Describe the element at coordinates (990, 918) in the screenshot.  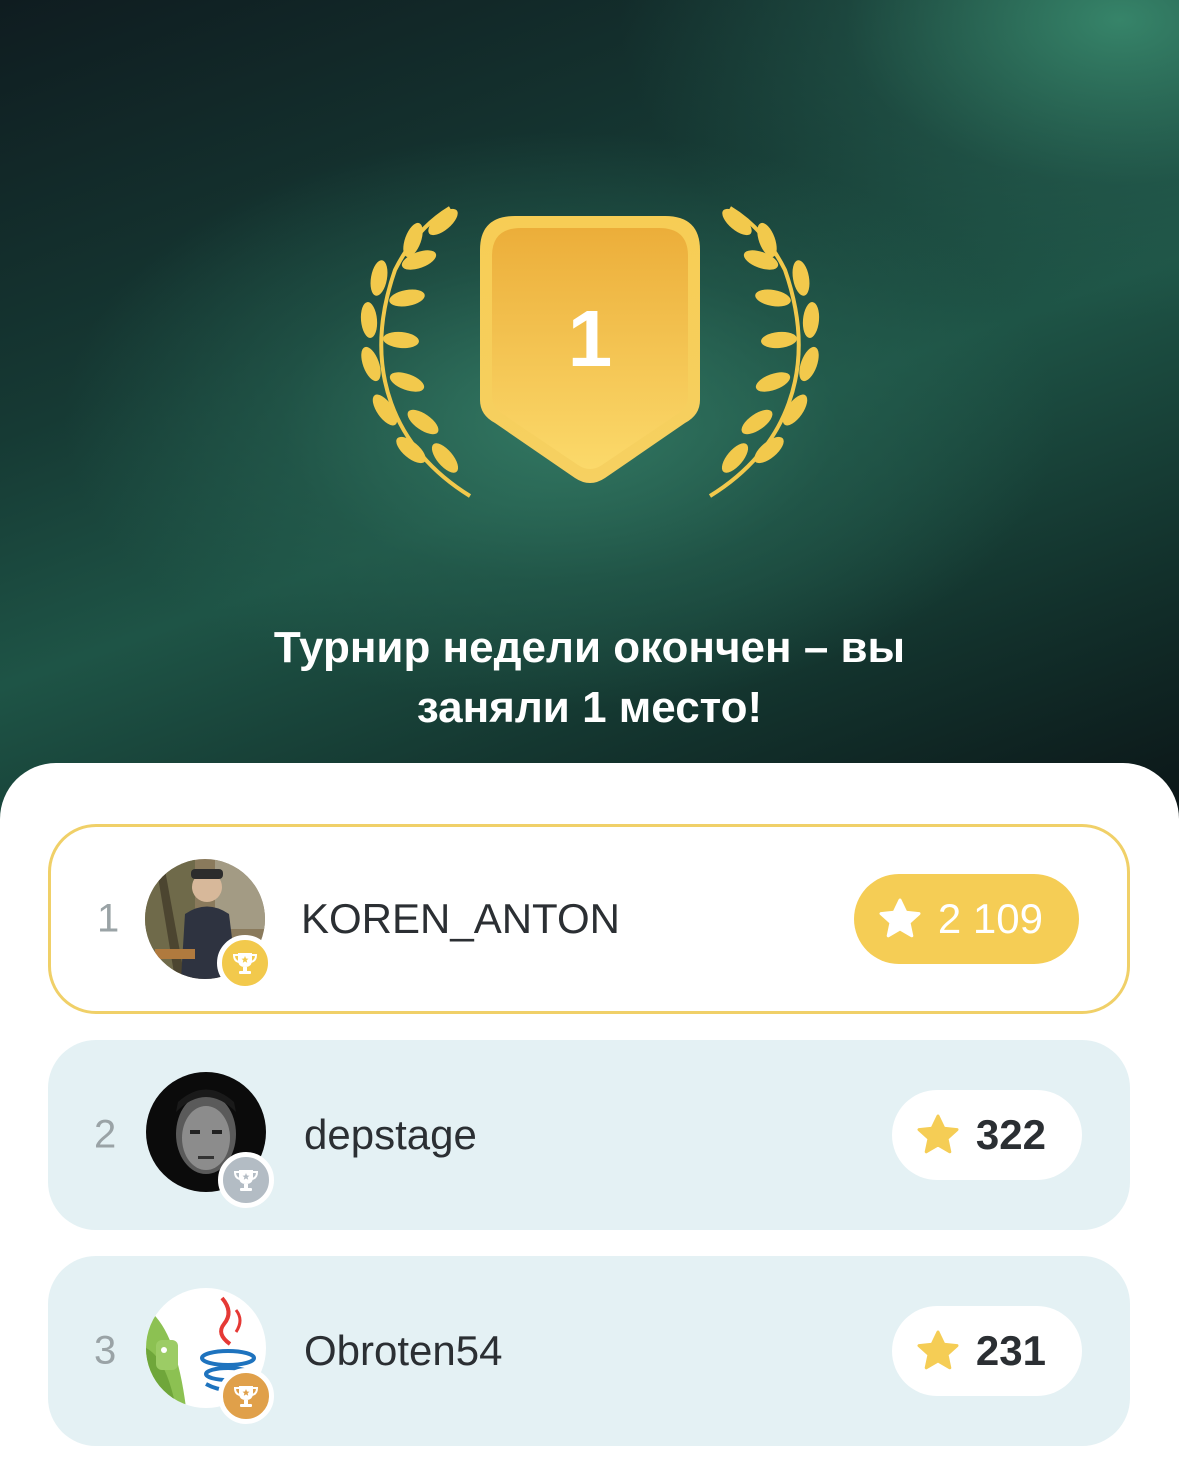
I see `score-value: 2 109` at that location.